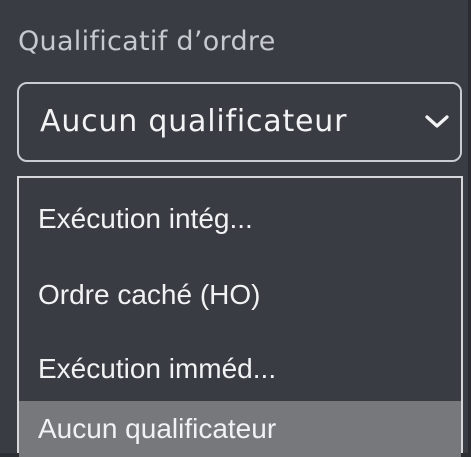  What do you see at coordinates (194, 121) in the screenshot?
I see `select-current-value: Aucun qualificateur` at bounding box center [194, 121].